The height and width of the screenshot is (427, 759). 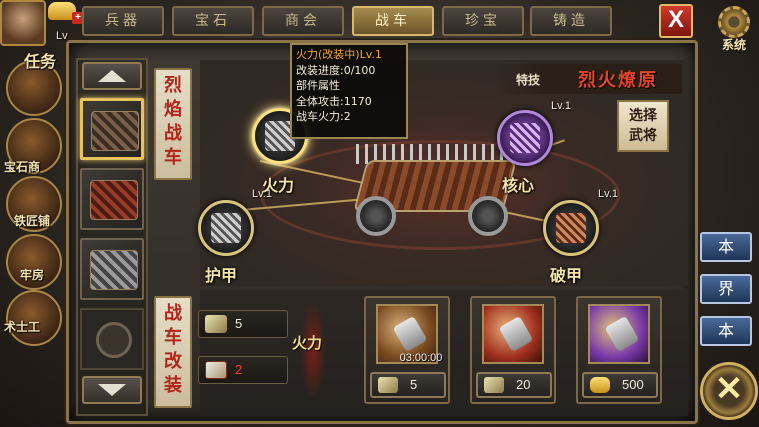 I want to click on modify-title-char: 车, so click(x=173, y=337).